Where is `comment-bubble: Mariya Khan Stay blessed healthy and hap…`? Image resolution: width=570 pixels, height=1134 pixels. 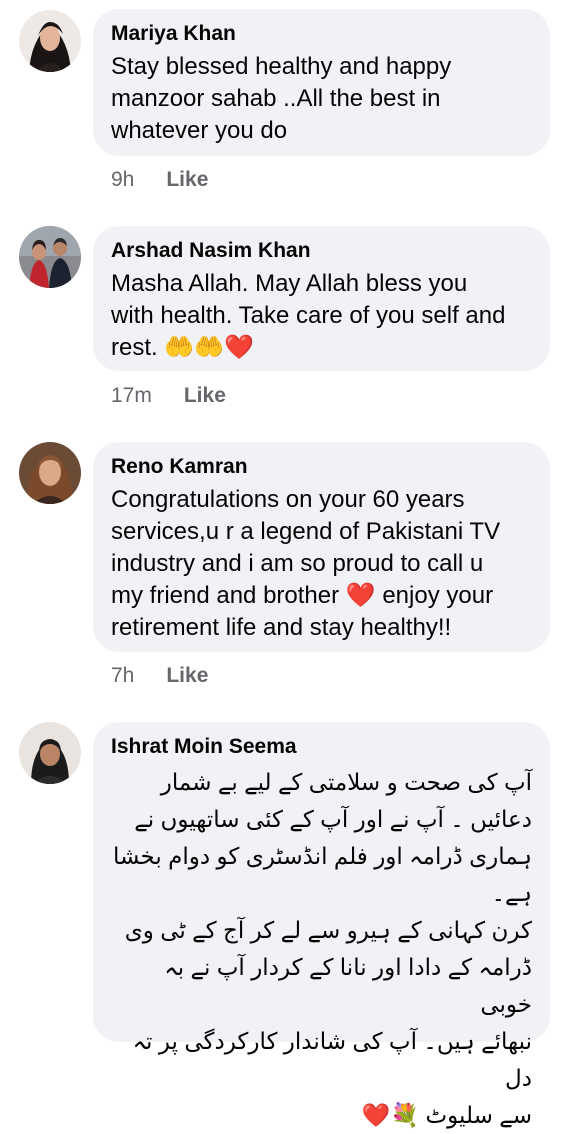 comment-bubble: Mariya Khan Stay blessed healthy and hap… is located at coordinates (321, 82).